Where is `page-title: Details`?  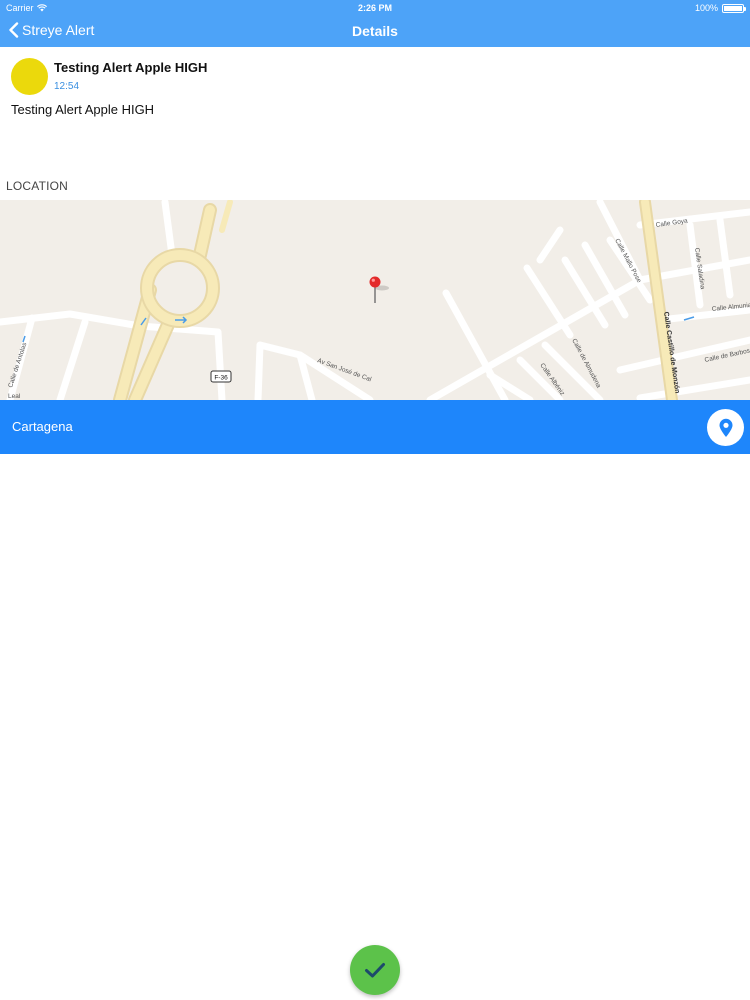 page-title: Details is located at coordinates (375, 31).